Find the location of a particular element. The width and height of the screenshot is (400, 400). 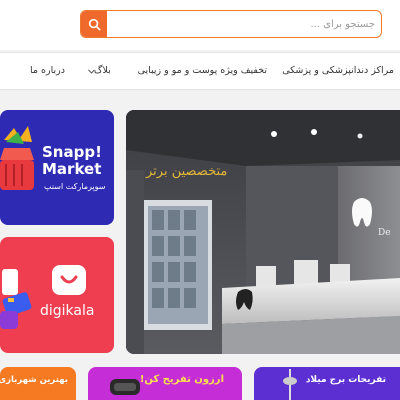

snapp-subtitle: سوپرمارکت اسنپ is located at coordinates (75, 186).